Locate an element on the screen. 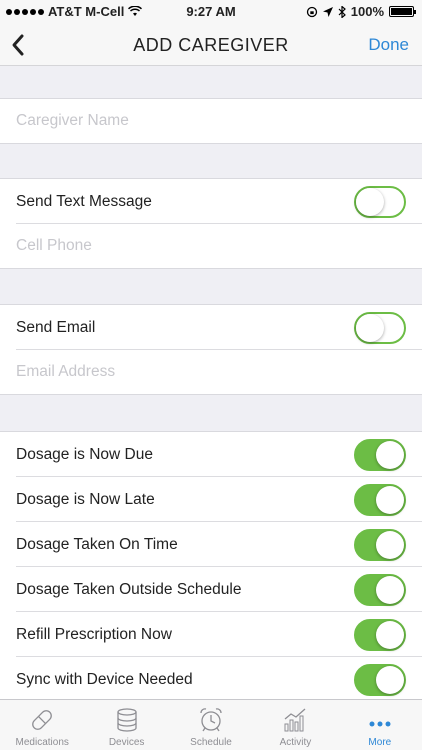  dosage-taken-on-time-toggle is located at coordinates (380, 544).